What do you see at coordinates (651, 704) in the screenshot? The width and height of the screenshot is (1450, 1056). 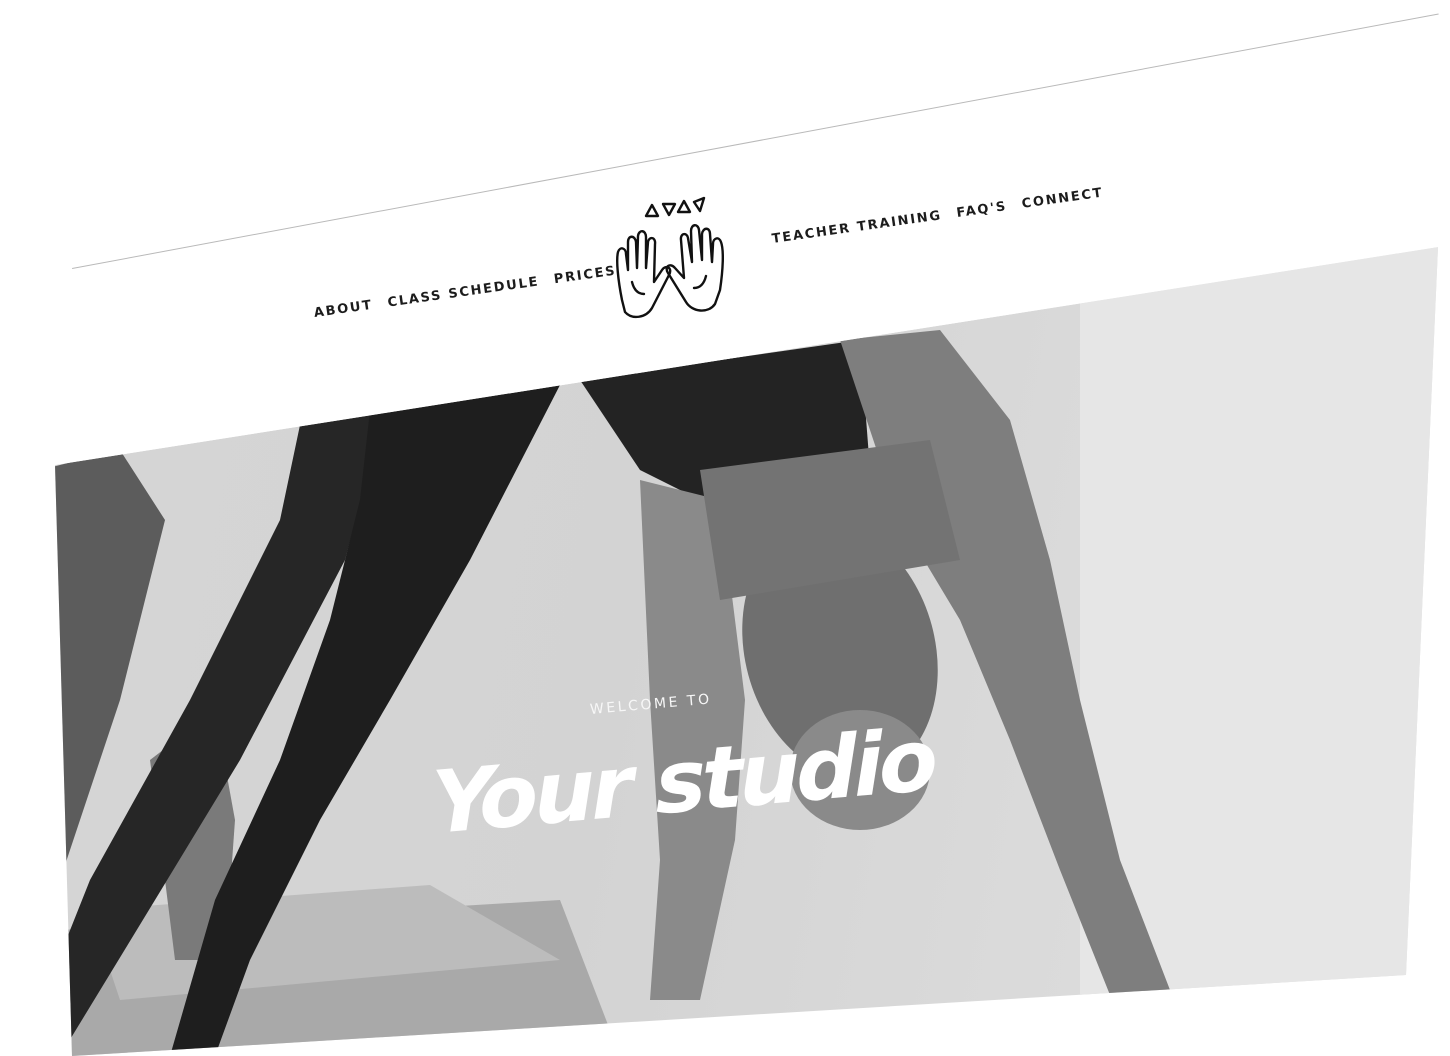 I see `hero-eyebrow: WELCOME TO` at bounding box center [651, 704].